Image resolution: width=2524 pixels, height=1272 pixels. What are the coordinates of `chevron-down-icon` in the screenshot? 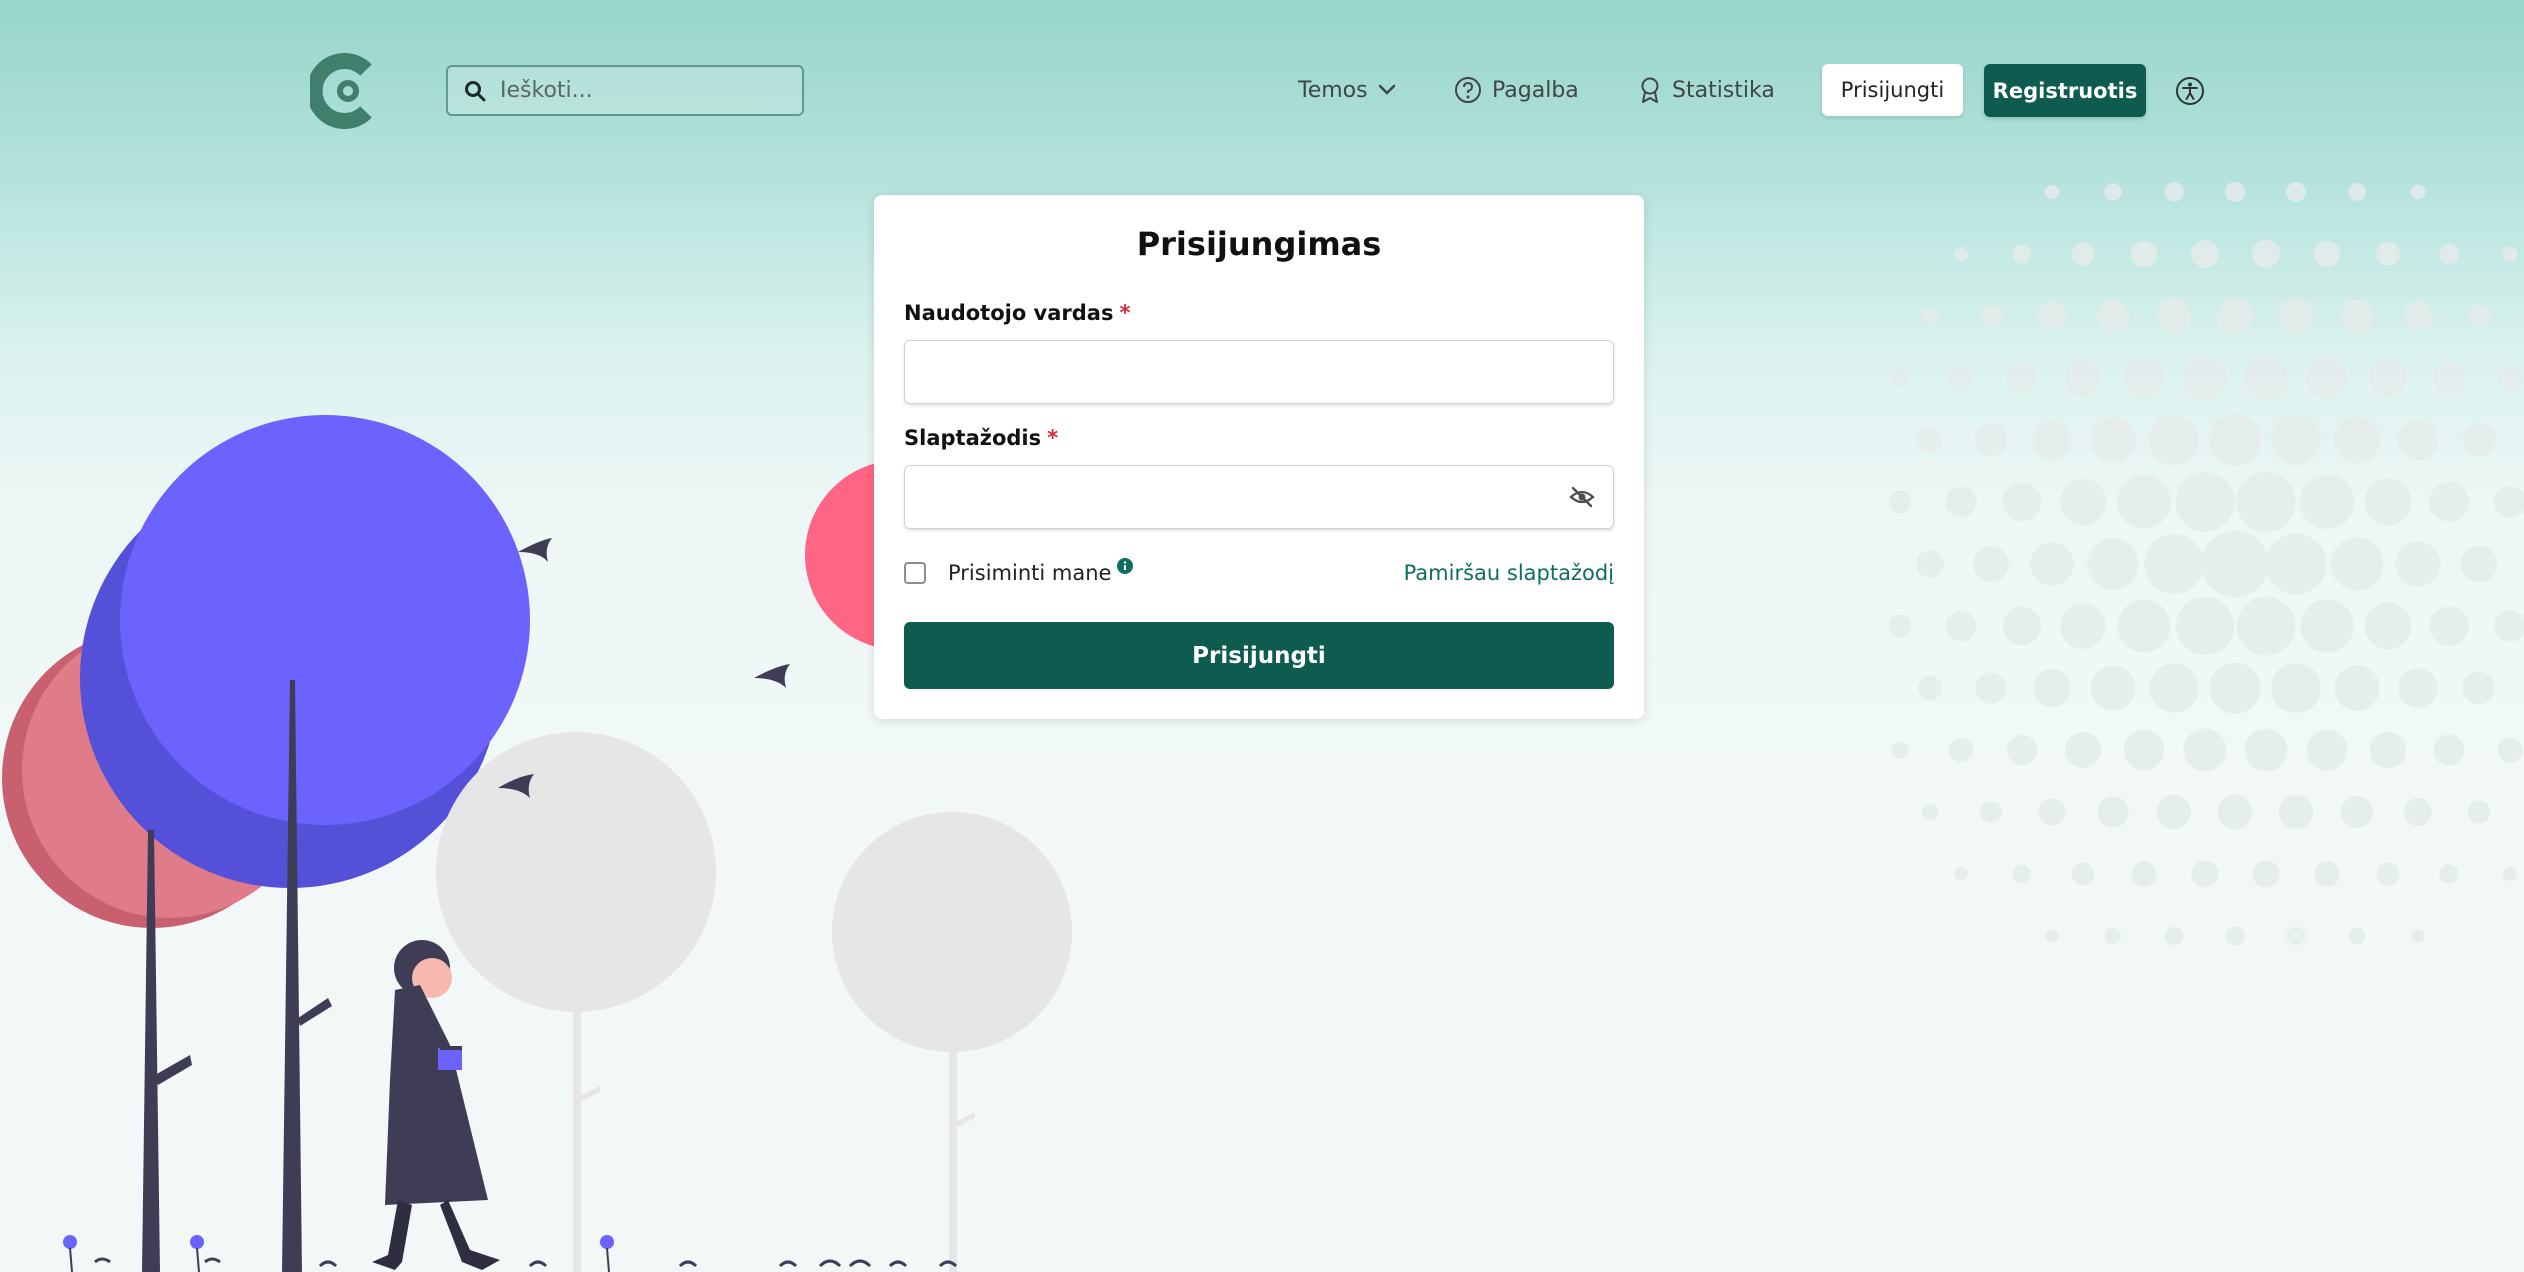 It's located at (1386, 89).